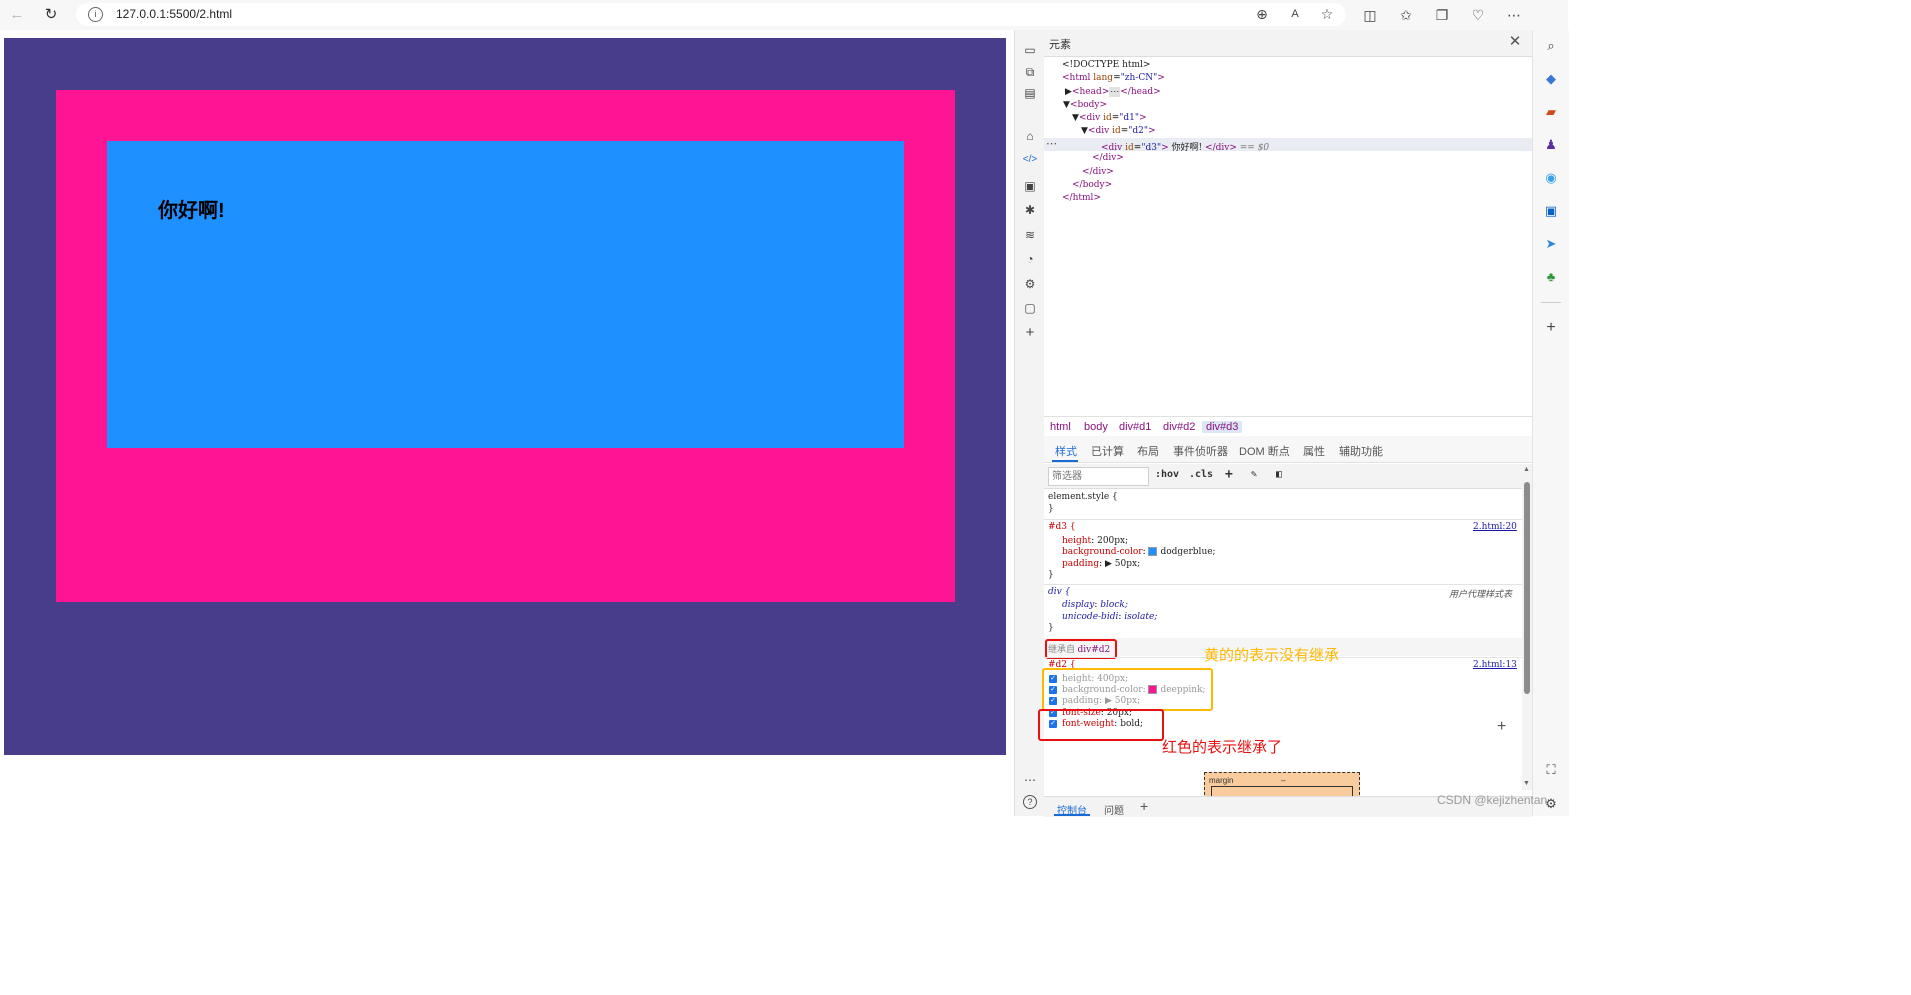 Image resolution: width=1911 pixels, height=995 pixels. What do you see at coordinates (1200, 451) in the screenshot?
I see `tab-event-listeners: 事件侦听器` at bounding box center [1200, 451].